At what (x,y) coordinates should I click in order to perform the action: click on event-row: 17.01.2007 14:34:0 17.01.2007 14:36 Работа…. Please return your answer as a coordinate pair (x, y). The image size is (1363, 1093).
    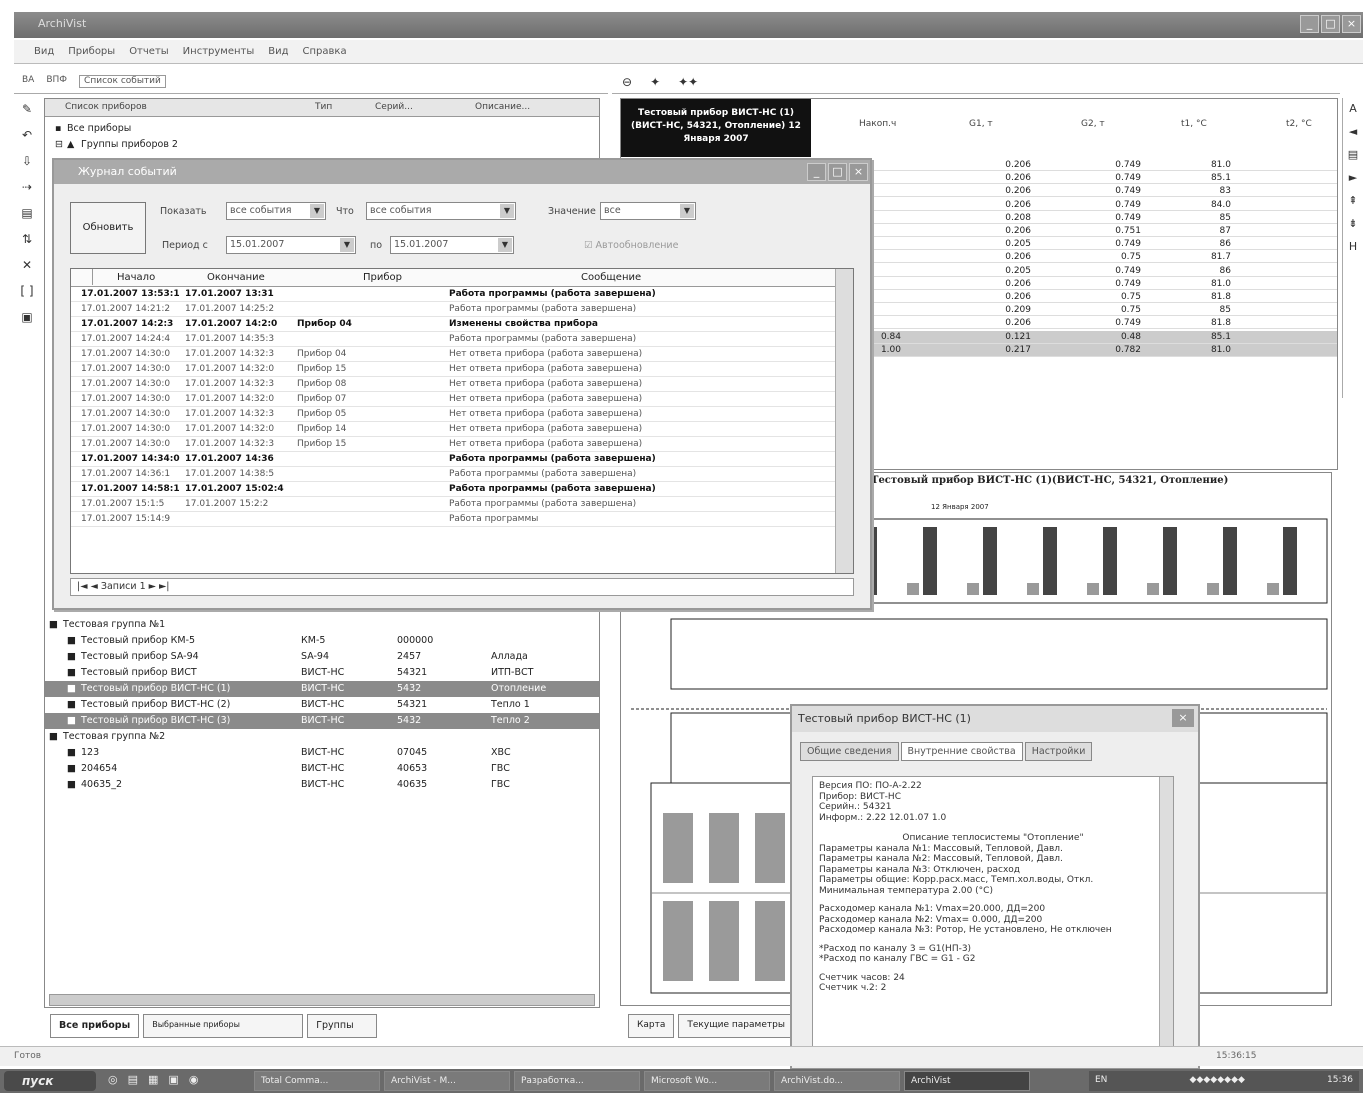
    Looking at the image, I should click on (462, 459).